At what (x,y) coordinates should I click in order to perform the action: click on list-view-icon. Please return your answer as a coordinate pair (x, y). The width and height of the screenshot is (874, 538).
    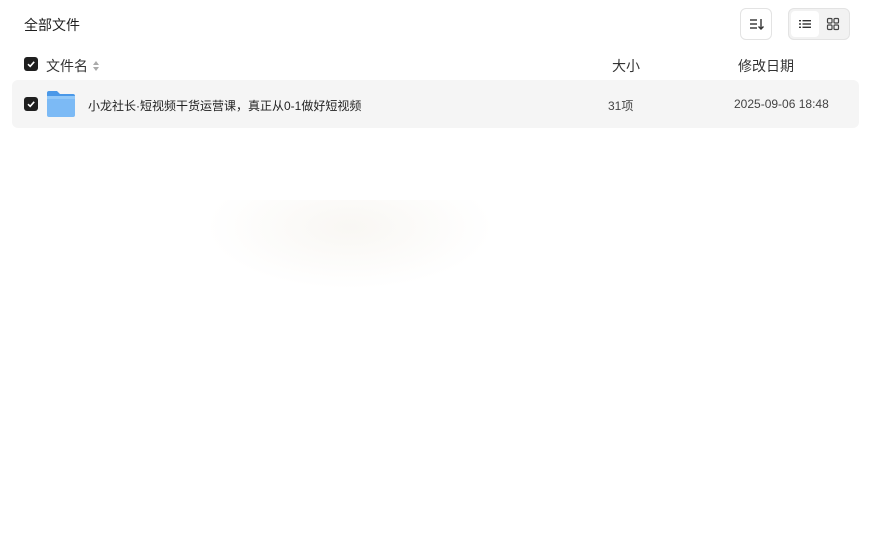
    Looking at the image, I should click on (805, 24).